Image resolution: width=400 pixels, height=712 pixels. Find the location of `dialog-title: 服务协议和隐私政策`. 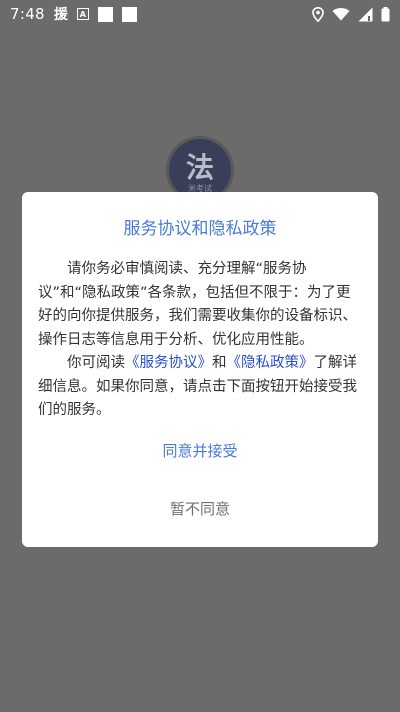

dialog-title: 服务协议和隐私政策 is located at coordinates (200, 229).